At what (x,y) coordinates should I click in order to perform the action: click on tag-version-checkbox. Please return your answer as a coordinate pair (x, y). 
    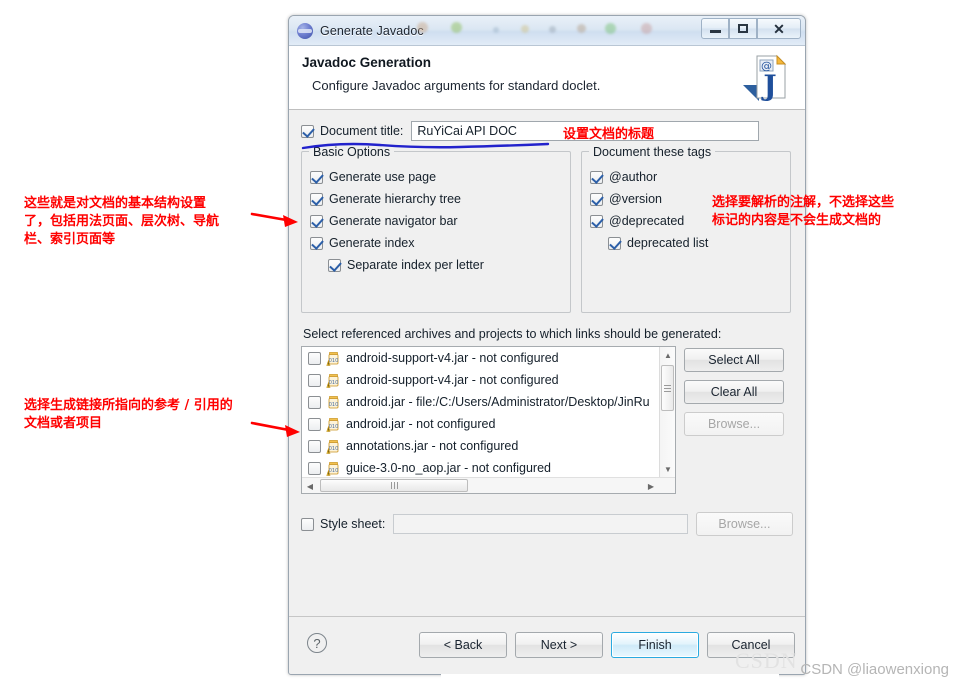
    Looking at the image, I should click on (596, 199).